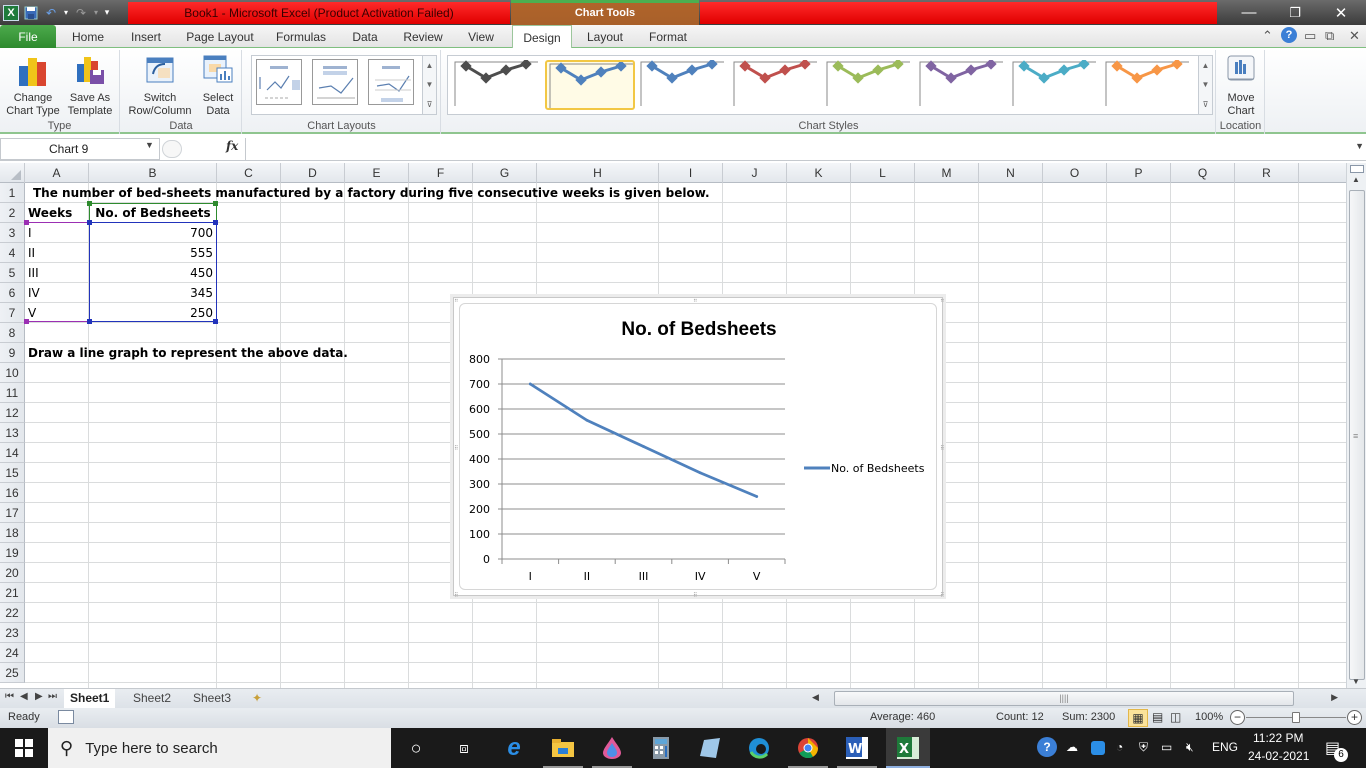  What do you see at coordinates (12, 333) in the screenshot?
I see `row-header-8: 8` at bounding box center [12, 333].